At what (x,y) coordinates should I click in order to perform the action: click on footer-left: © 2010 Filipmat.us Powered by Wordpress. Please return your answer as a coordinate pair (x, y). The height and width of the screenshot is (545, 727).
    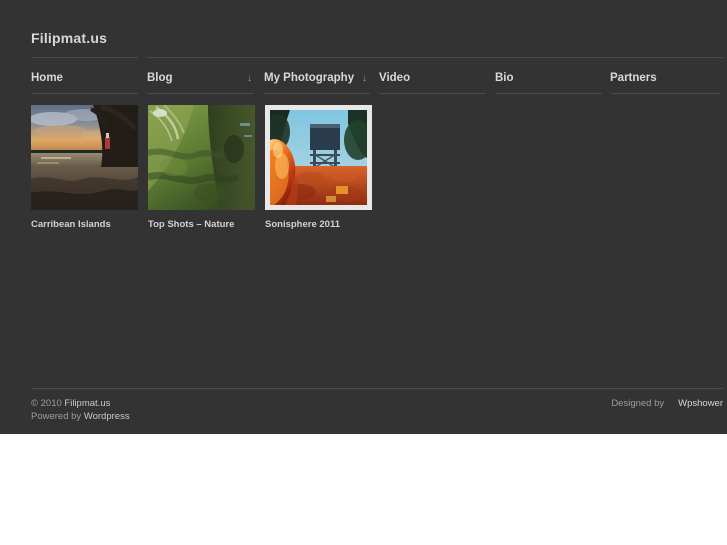
    Looking at the image, I should click on (80, 410).